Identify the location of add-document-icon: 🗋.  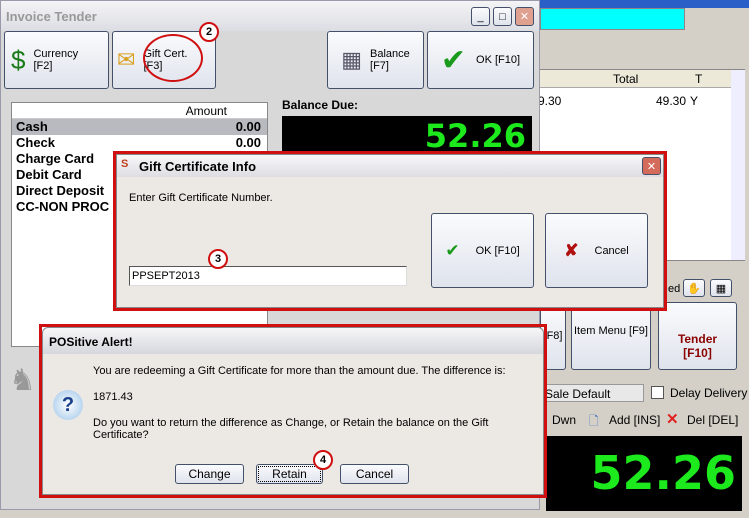
(594, 421).